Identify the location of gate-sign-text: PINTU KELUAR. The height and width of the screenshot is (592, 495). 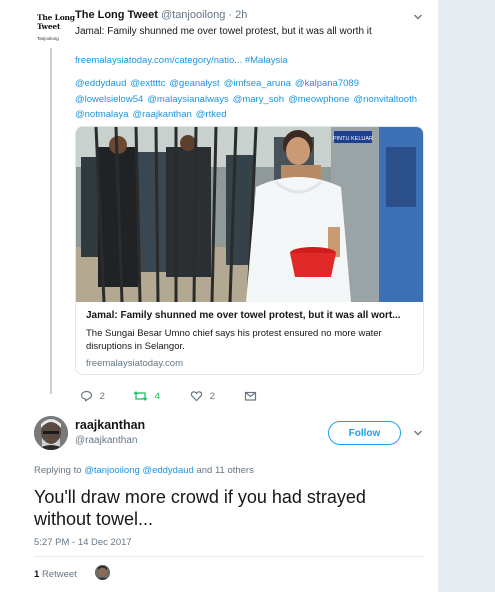
(353, 139).